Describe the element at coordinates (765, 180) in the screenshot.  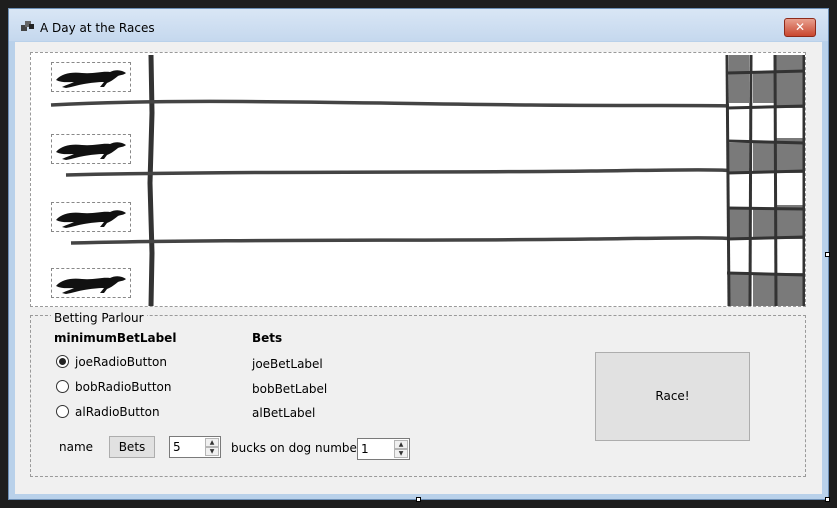
I see `finish-line-checkers` at that location.